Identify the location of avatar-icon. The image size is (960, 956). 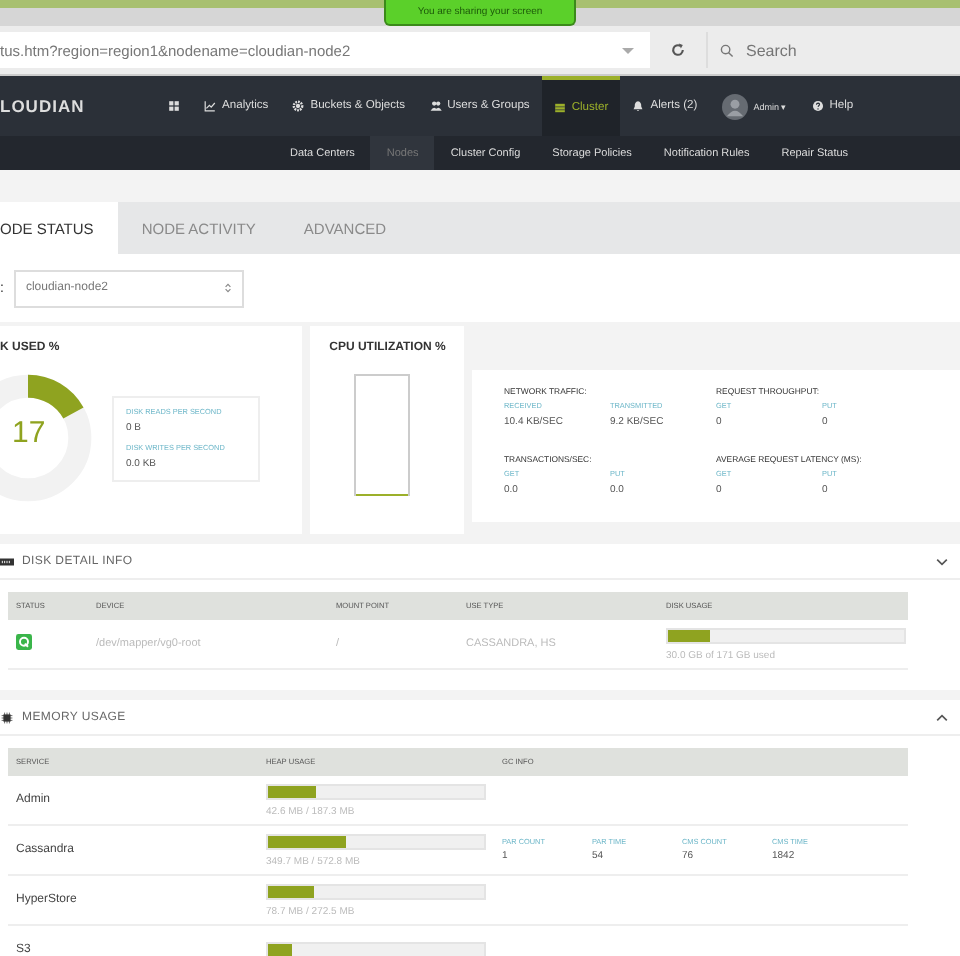
(734, 106).